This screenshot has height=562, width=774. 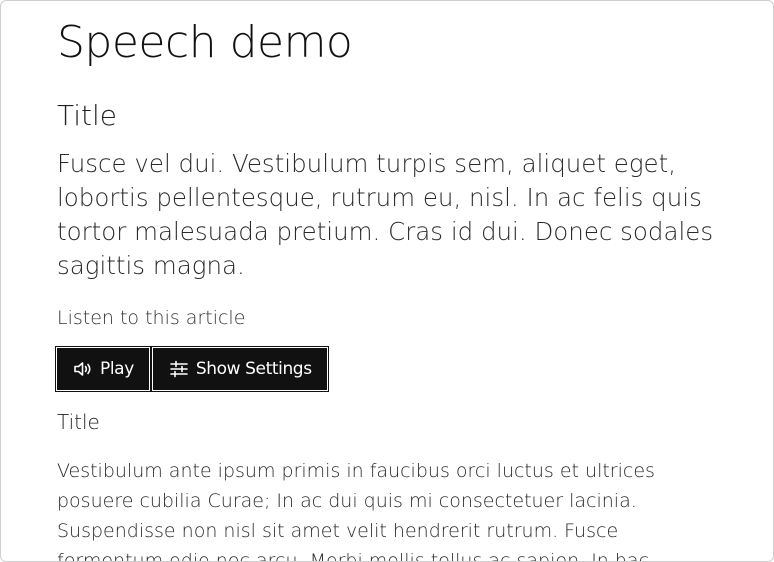 I want to click on play-button: Play, so click(x=103, y=369).